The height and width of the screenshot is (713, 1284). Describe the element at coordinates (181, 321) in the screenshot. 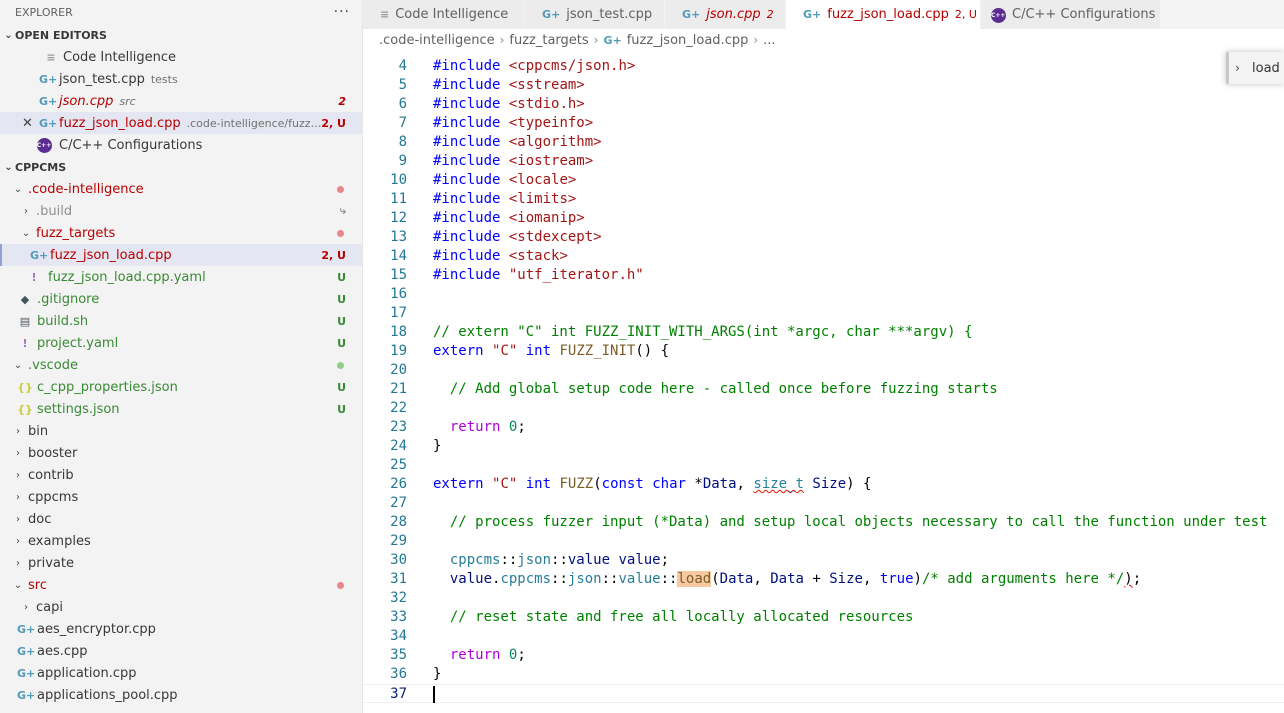

I see `tree-file-build-sh: ▤ build.sh U` at that location.